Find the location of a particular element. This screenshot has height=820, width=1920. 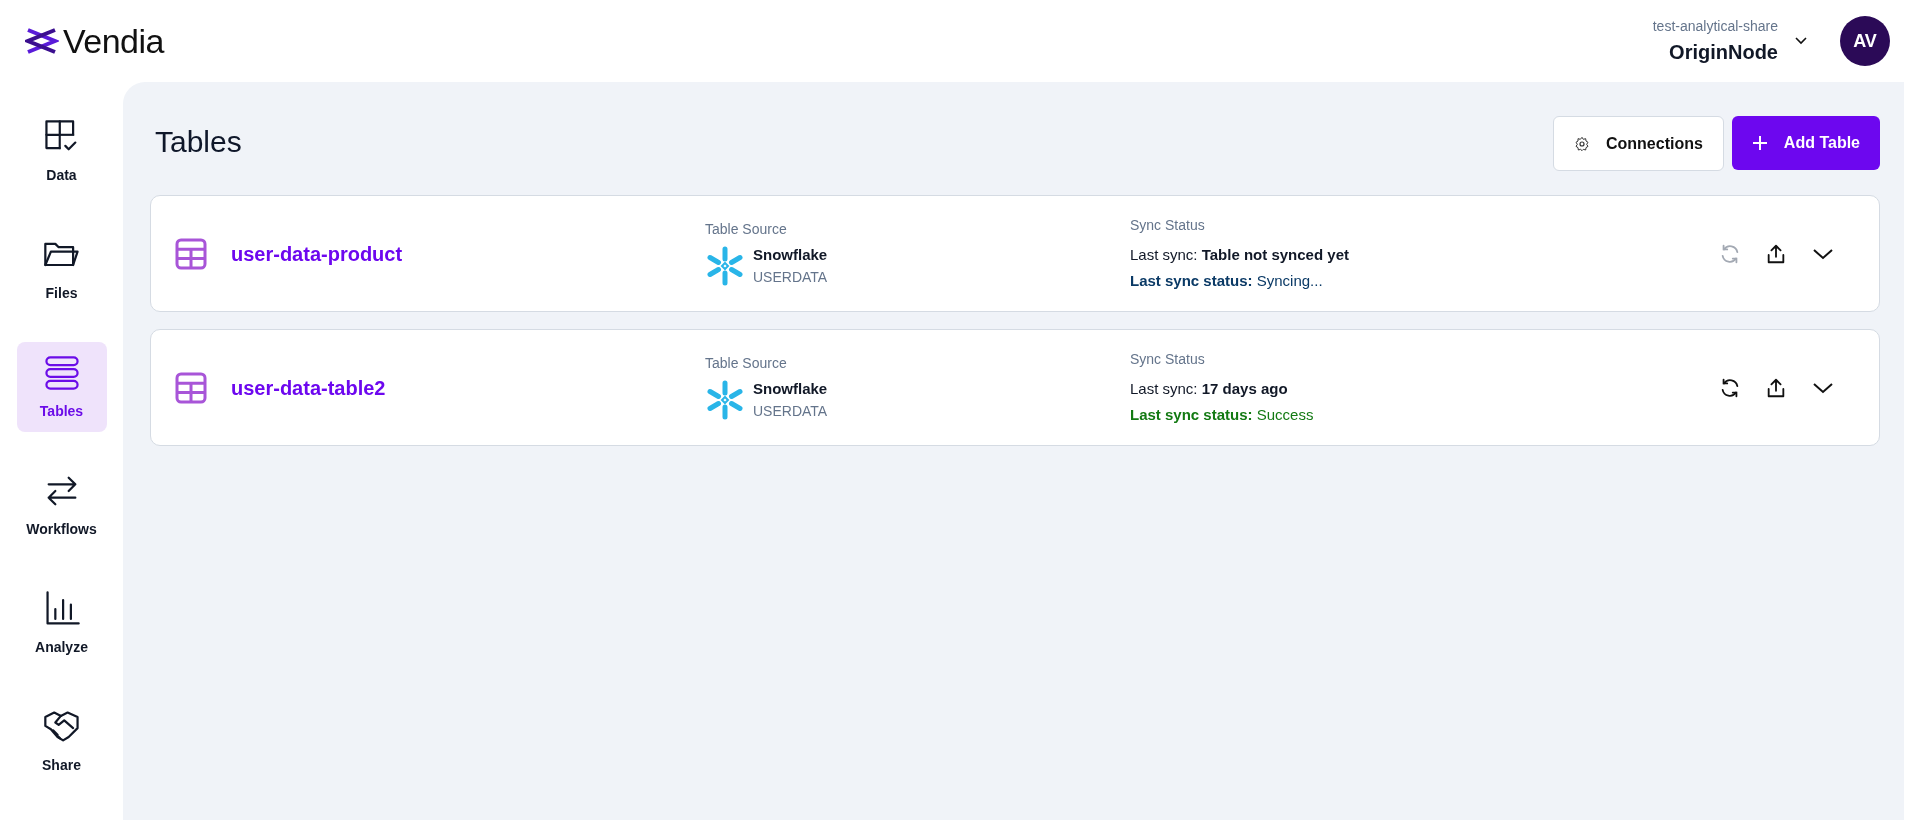

logo-icon is located at coordinates (42, 41).